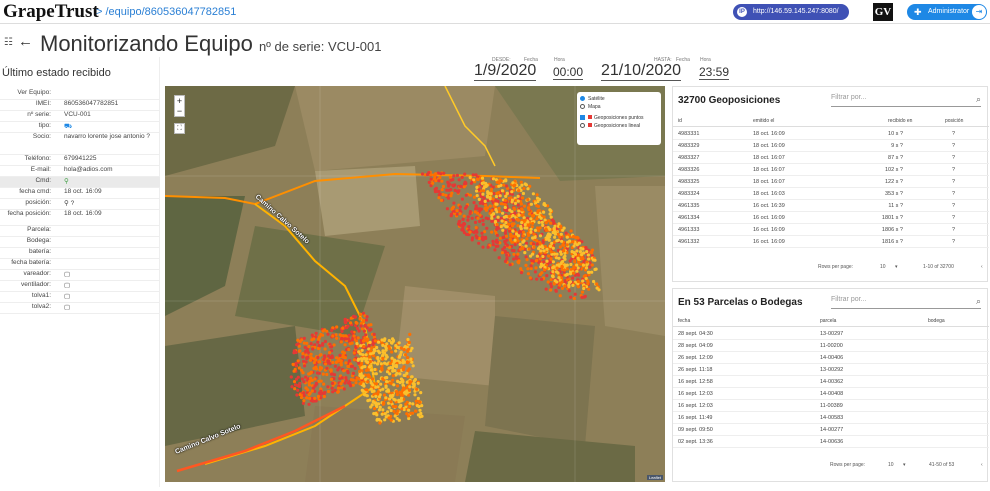 This screenshot has width=990, height=491. I want to click on geopositions-filter-input: Filtrar por... ⌕, so click(906, 100).